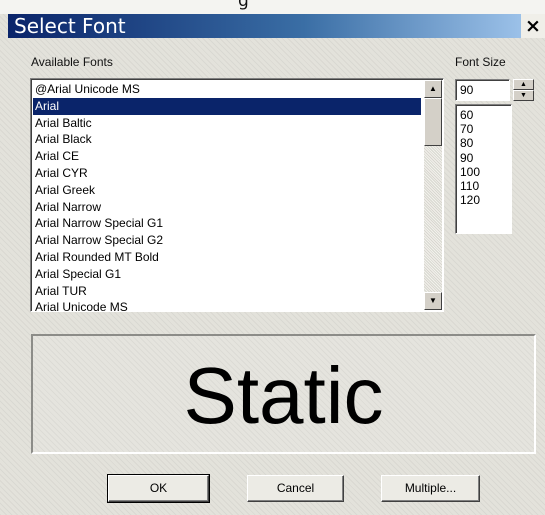 This screenshot has width=545, height=515. What do you see at coordinates (469, 115) in the screenshot?
I see `font-size-option: 60` at bounding box center [469, 115].